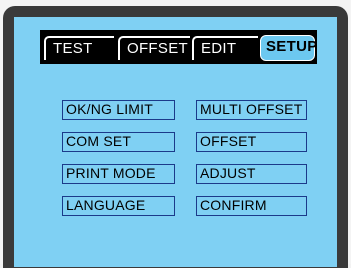  What do you see at coordinates (118, 142) in the screenshot?
I see `com-set-button: COM SET` at bounding box center [118, 142].